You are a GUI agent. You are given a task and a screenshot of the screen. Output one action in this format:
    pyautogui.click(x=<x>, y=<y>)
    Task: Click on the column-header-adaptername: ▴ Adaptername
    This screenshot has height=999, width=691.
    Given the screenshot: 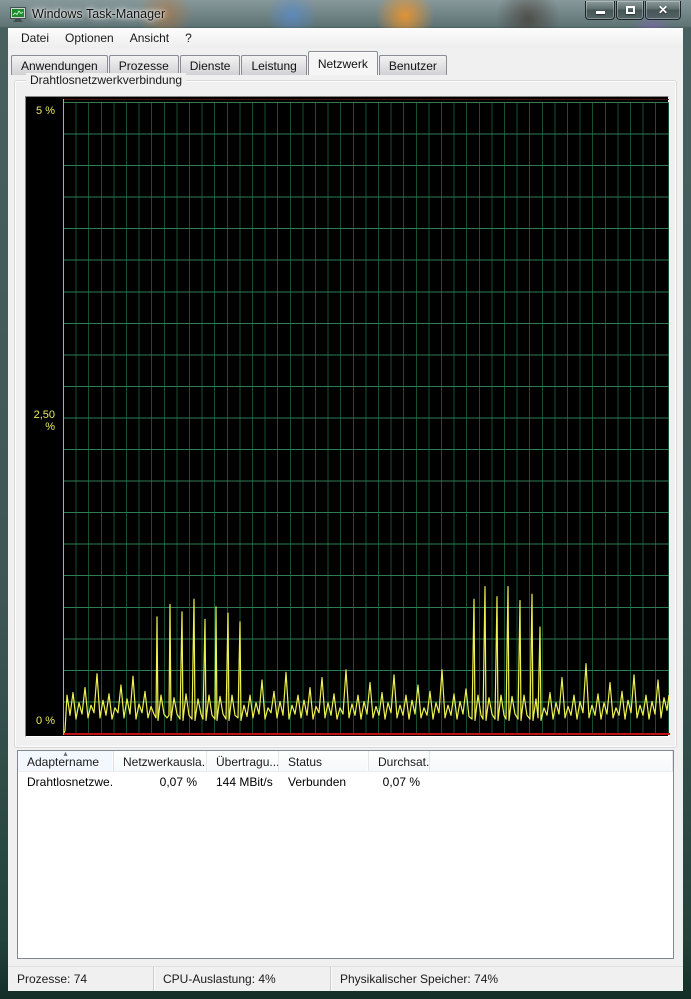 What is the action you would take?
    pyautogui.click(x=66, y=761)
    